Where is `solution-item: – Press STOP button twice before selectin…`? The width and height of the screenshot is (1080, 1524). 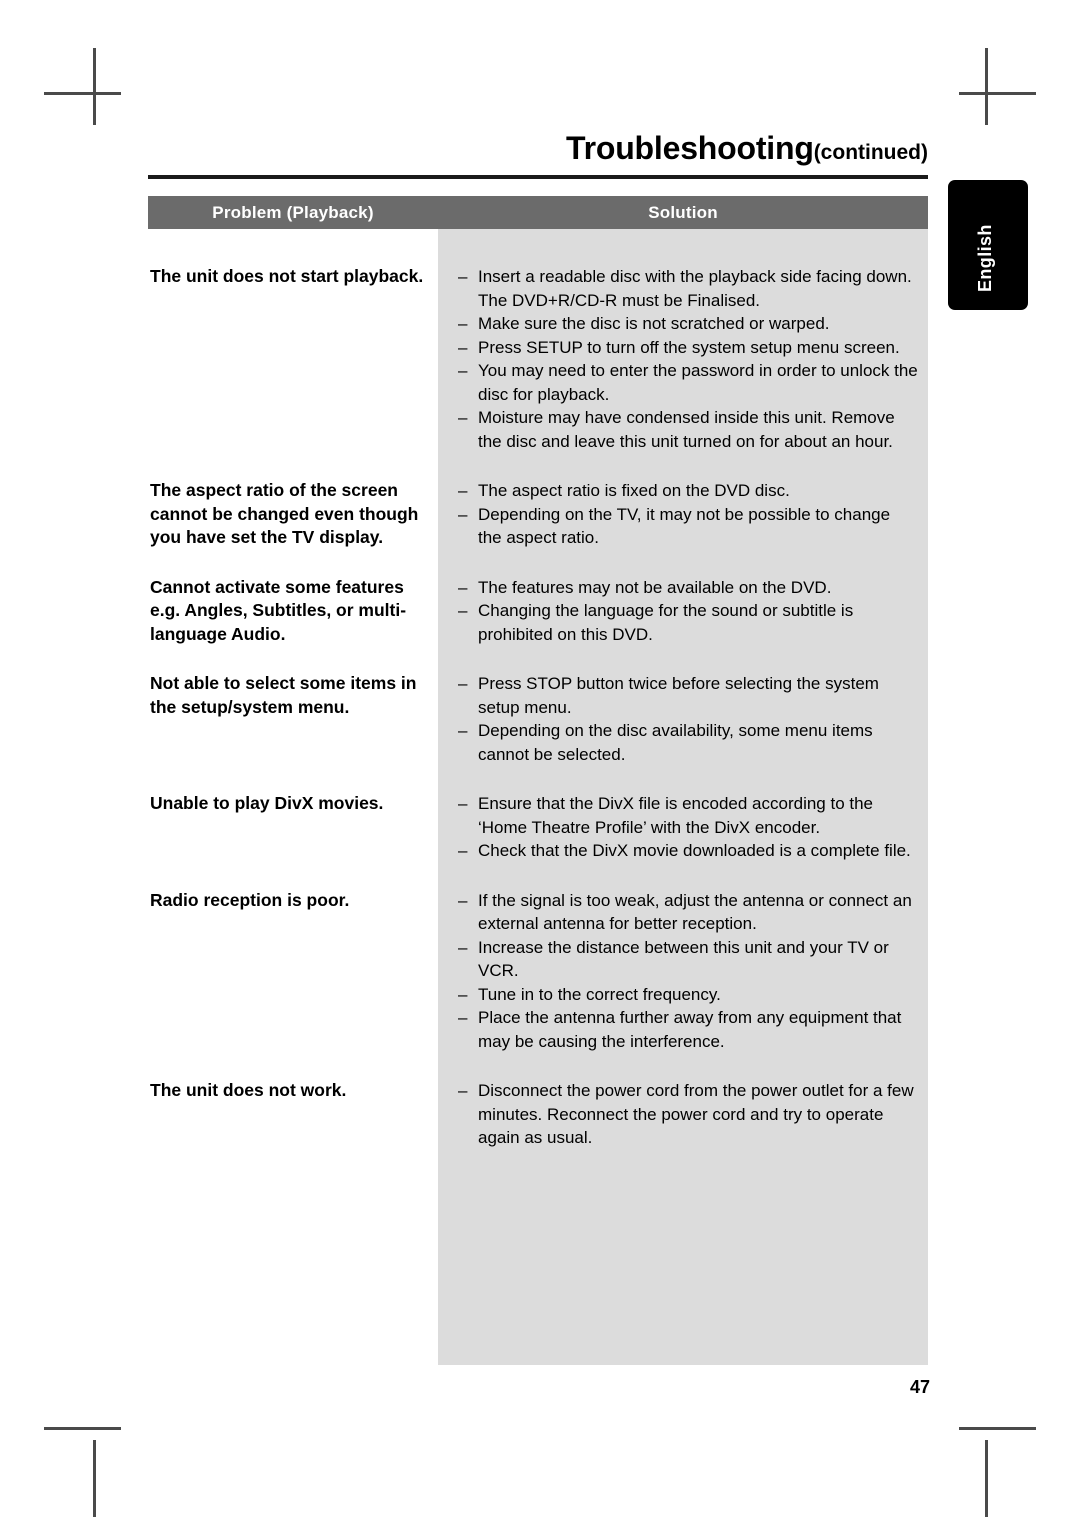 solution-item: – Press STOP button twice before selectin… is located at coordinates (688, 695).